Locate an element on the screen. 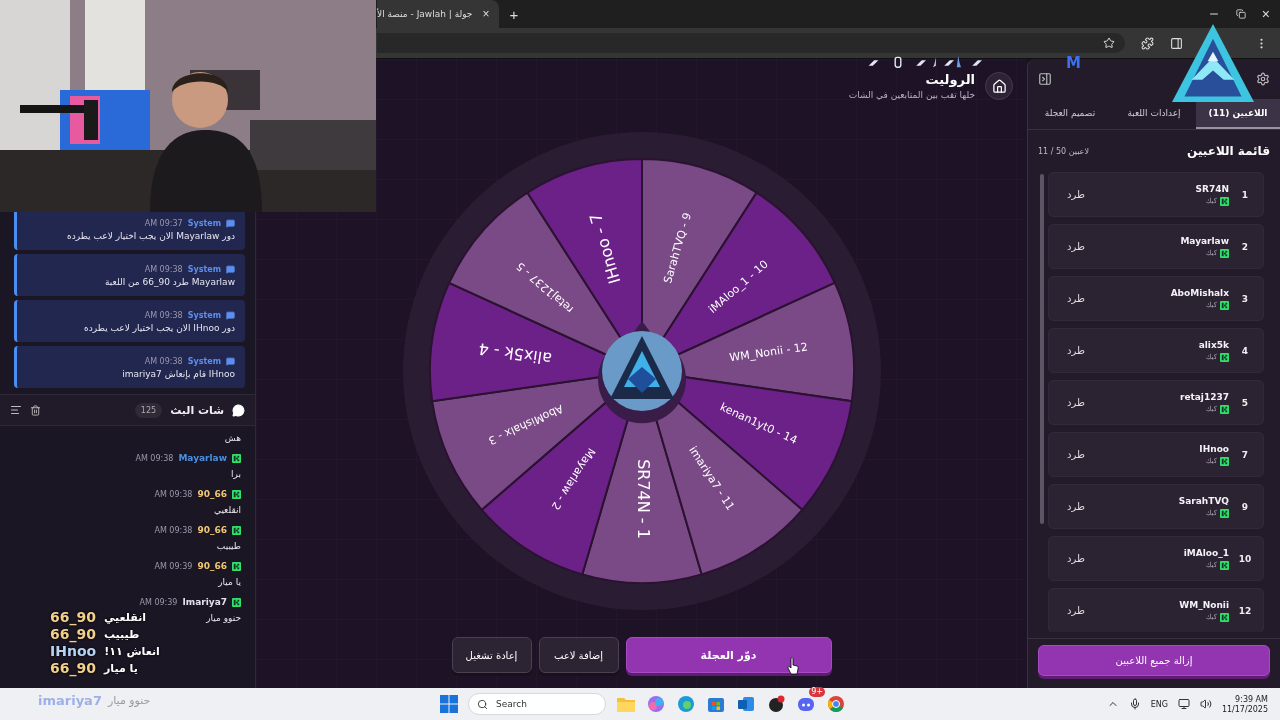 The height and width of the screenshot is (720, 1280). align-button is located at coordinates (16, 410).